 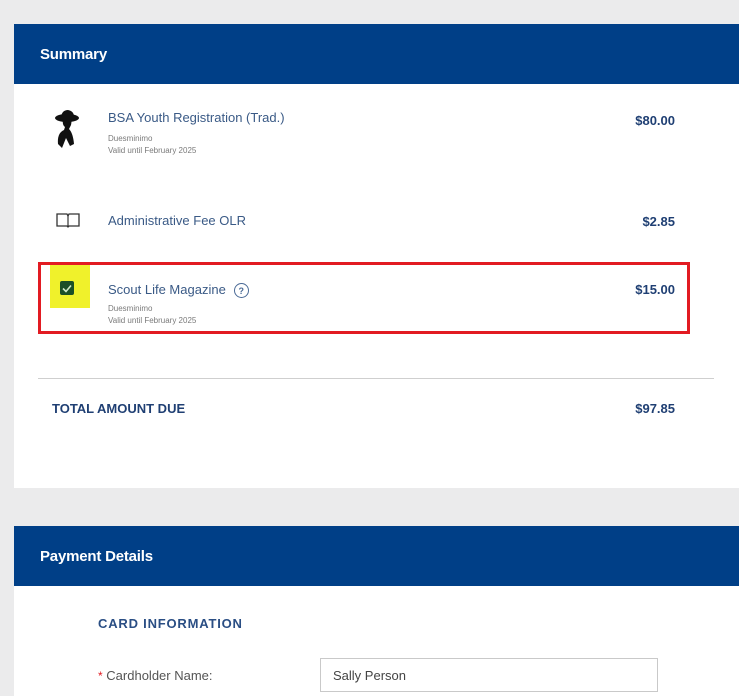 What do you see at coordinates (119, 408) in the screenshot?
I see `total-label: TOTAL AMOUNT DUE` at bounding box center [119, 408].